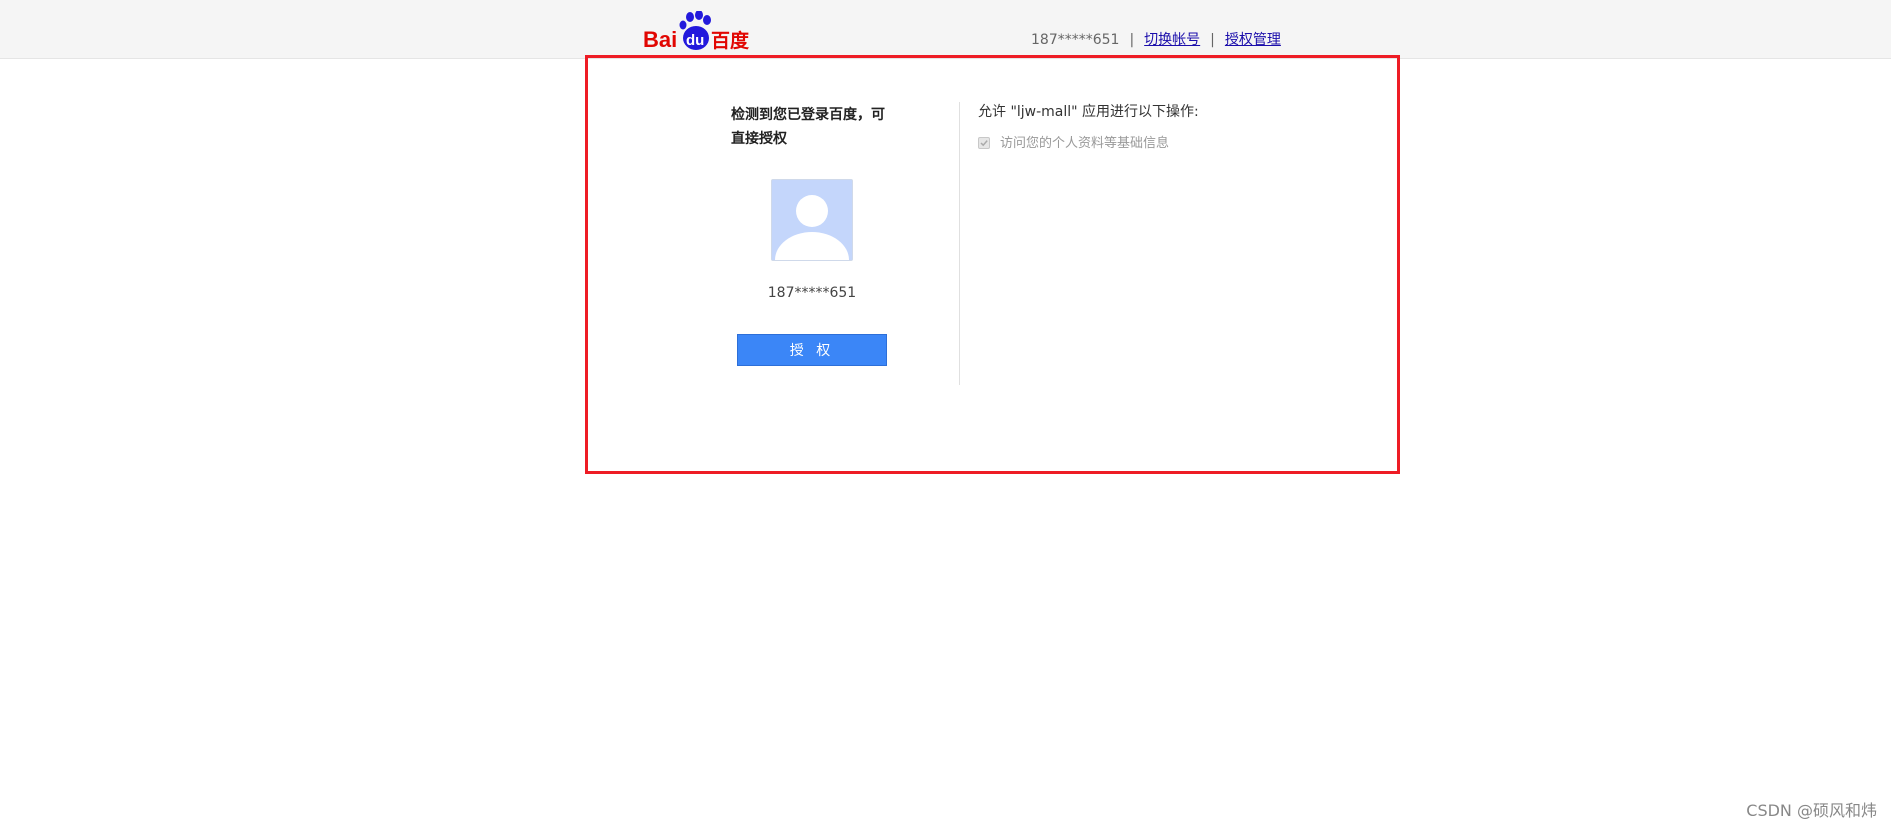  I want to click on top-header-bar: Bai du 百度 187*****651 | 切换帐号 | 授权管理, so click(945, 29).